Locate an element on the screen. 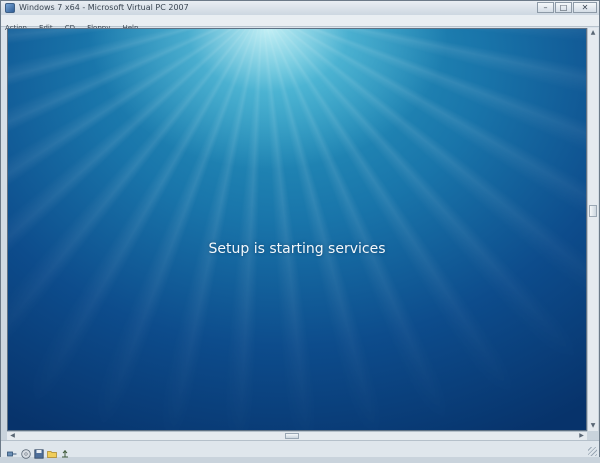 This screenshot has height=463, width=600. menu-bar: Action Edit CD Floppy Help is located at coordinates (300, 23).